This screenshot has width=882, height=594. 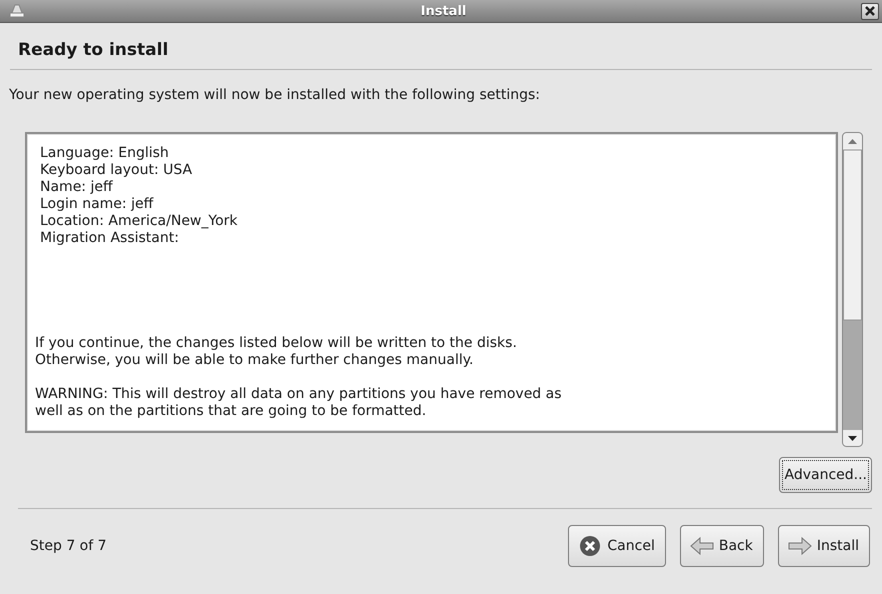 I want to click on step-indicator: Step 7 of 7, so click(x=68, y=546).